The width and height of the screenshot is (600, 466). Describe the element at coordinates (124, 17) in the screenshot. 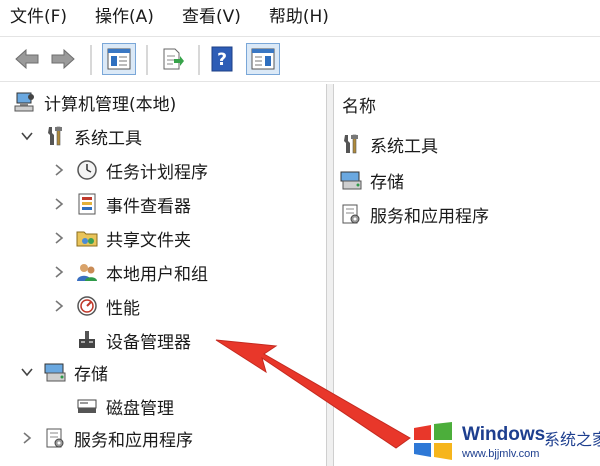

I see `menu-action: 操作(A)` at that location.